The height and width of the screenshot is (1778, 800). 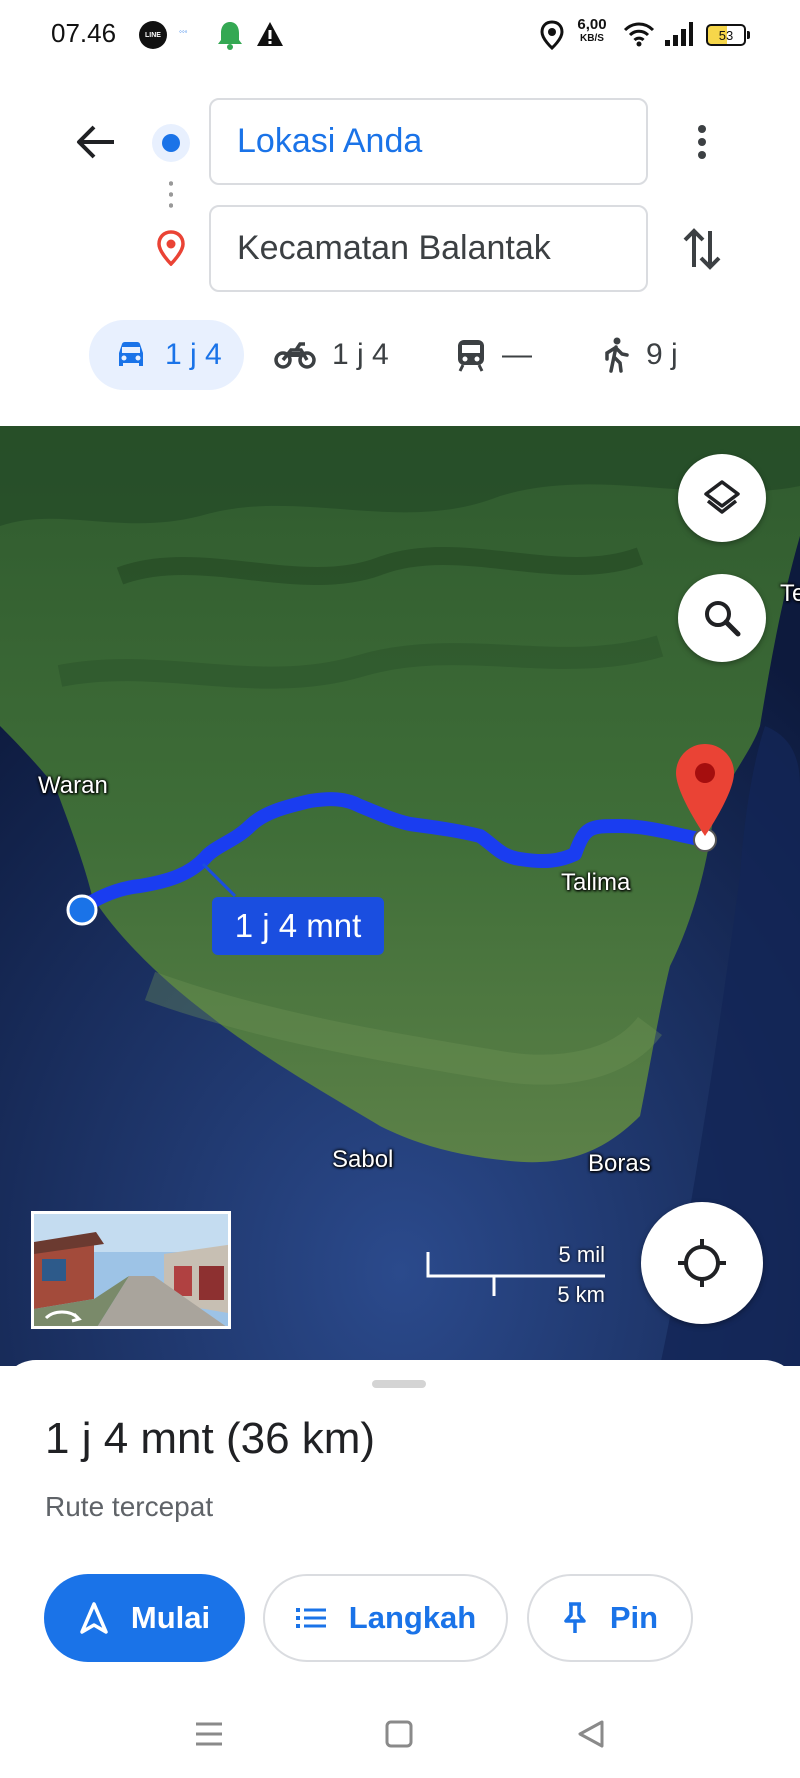 What do you see at coordinates (679, 35) in the screenshot?
I see `signal-icon` at bounding box center [679, 35].